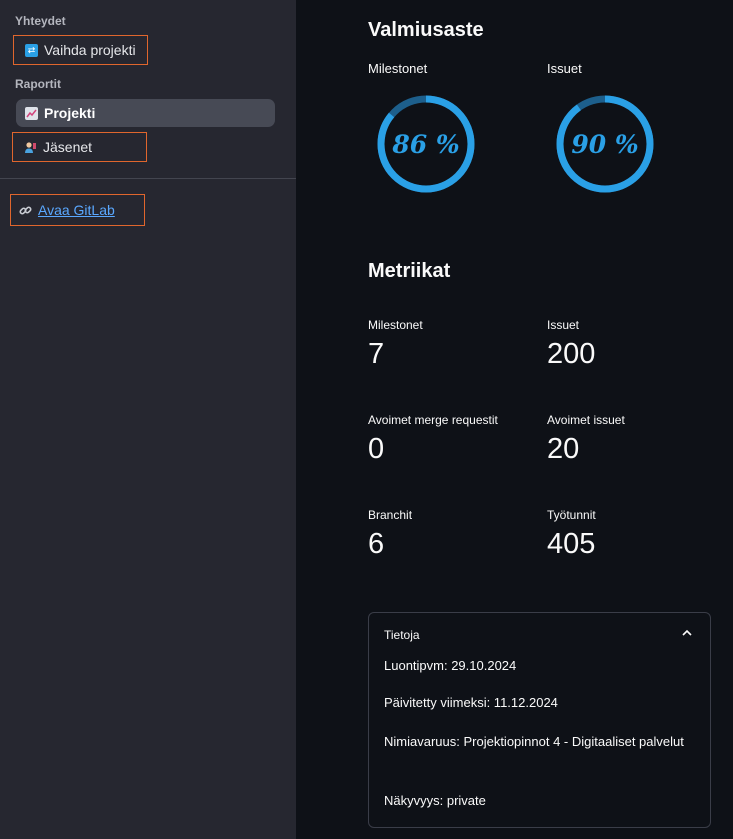 The image size is (733, 839). I want to click on person-icon, so click(30, 147).